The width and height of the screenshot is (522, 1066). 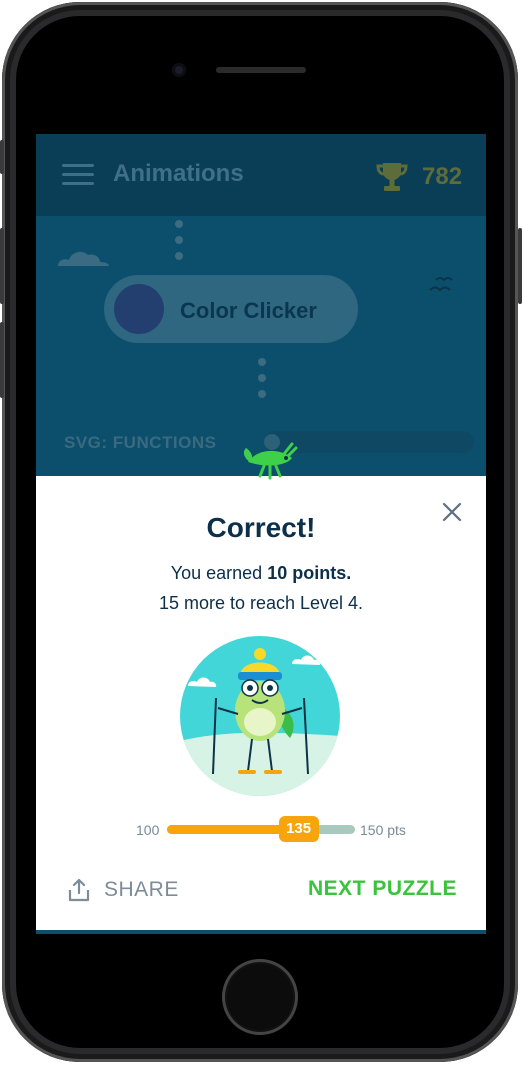 What do you see at coordinates (179, 70) in the screenshot?
I see `front-camera` at bounding box center [179, 70].